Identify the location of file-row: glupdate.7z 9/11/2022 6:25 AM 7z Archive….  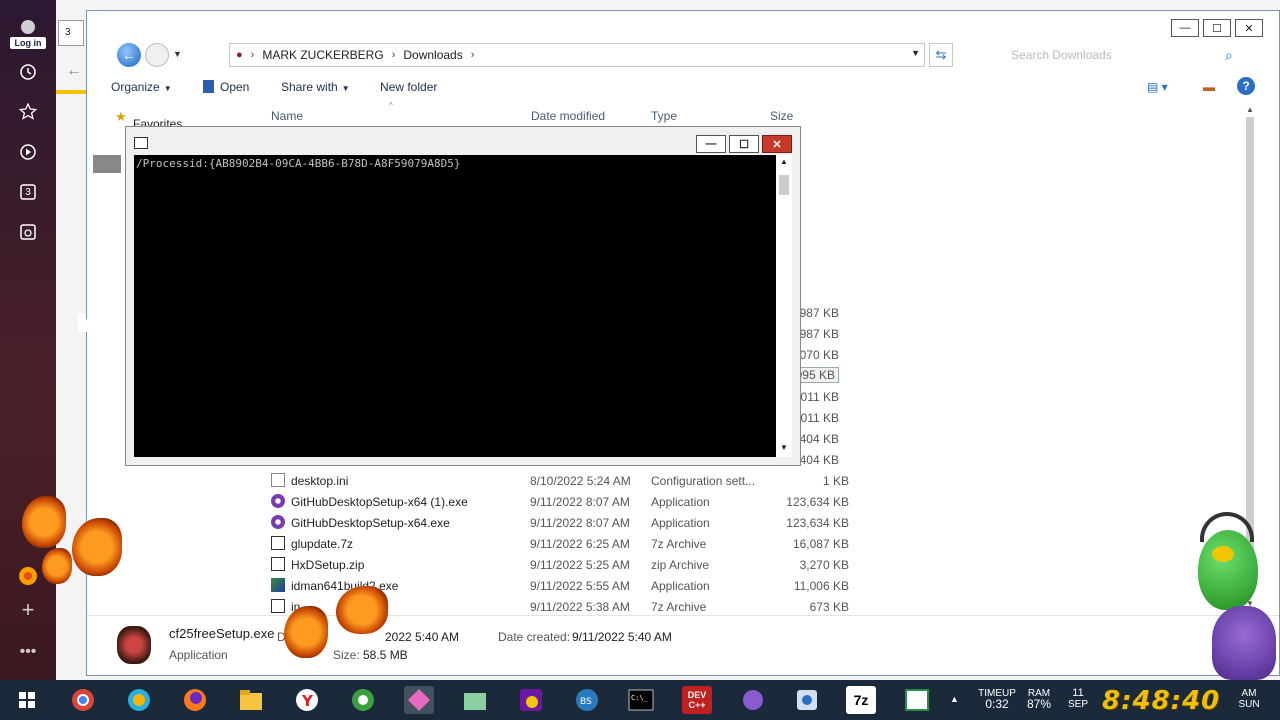
(559, 543).